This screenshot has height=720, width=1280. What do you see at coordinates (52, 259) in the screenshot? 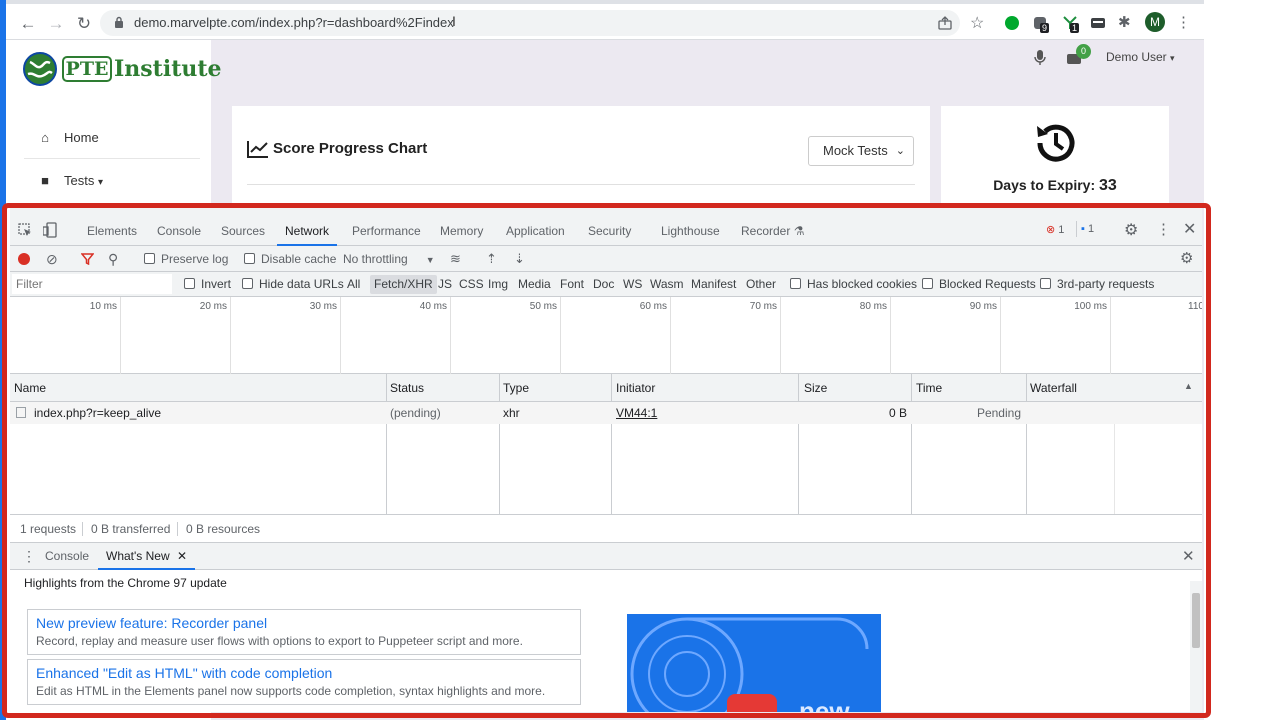
I see `clear-icon: ⊘` at bounding box center [52, 259].